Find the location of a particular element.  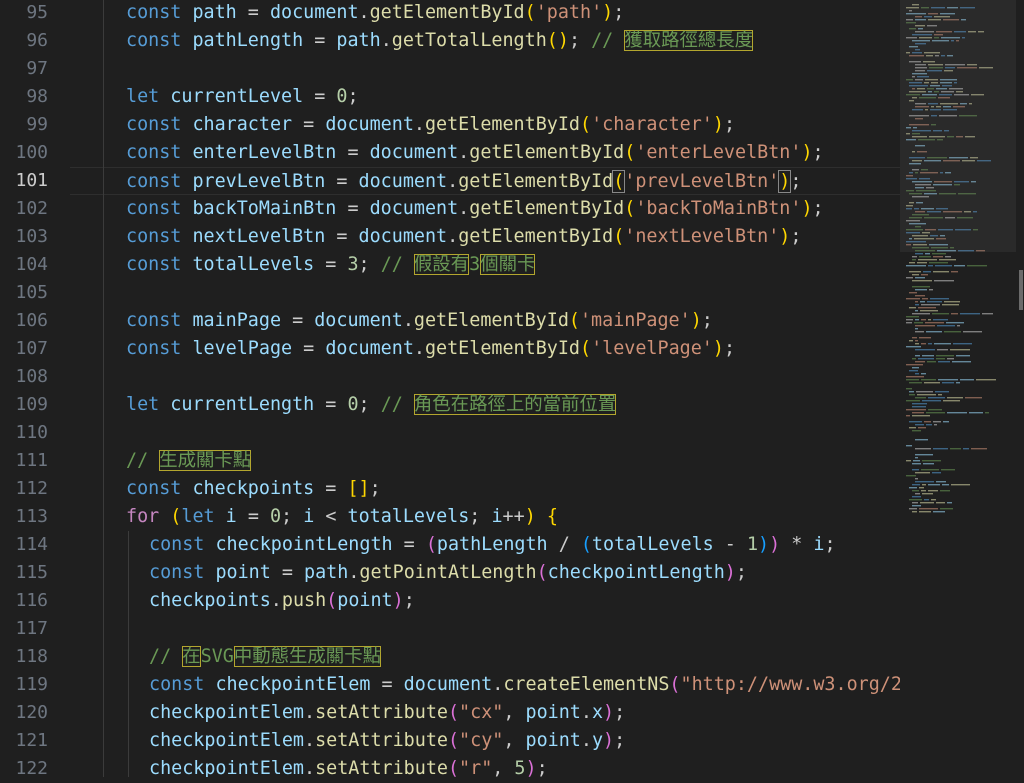

code-token: ++ is located at coordinates (513, 516).